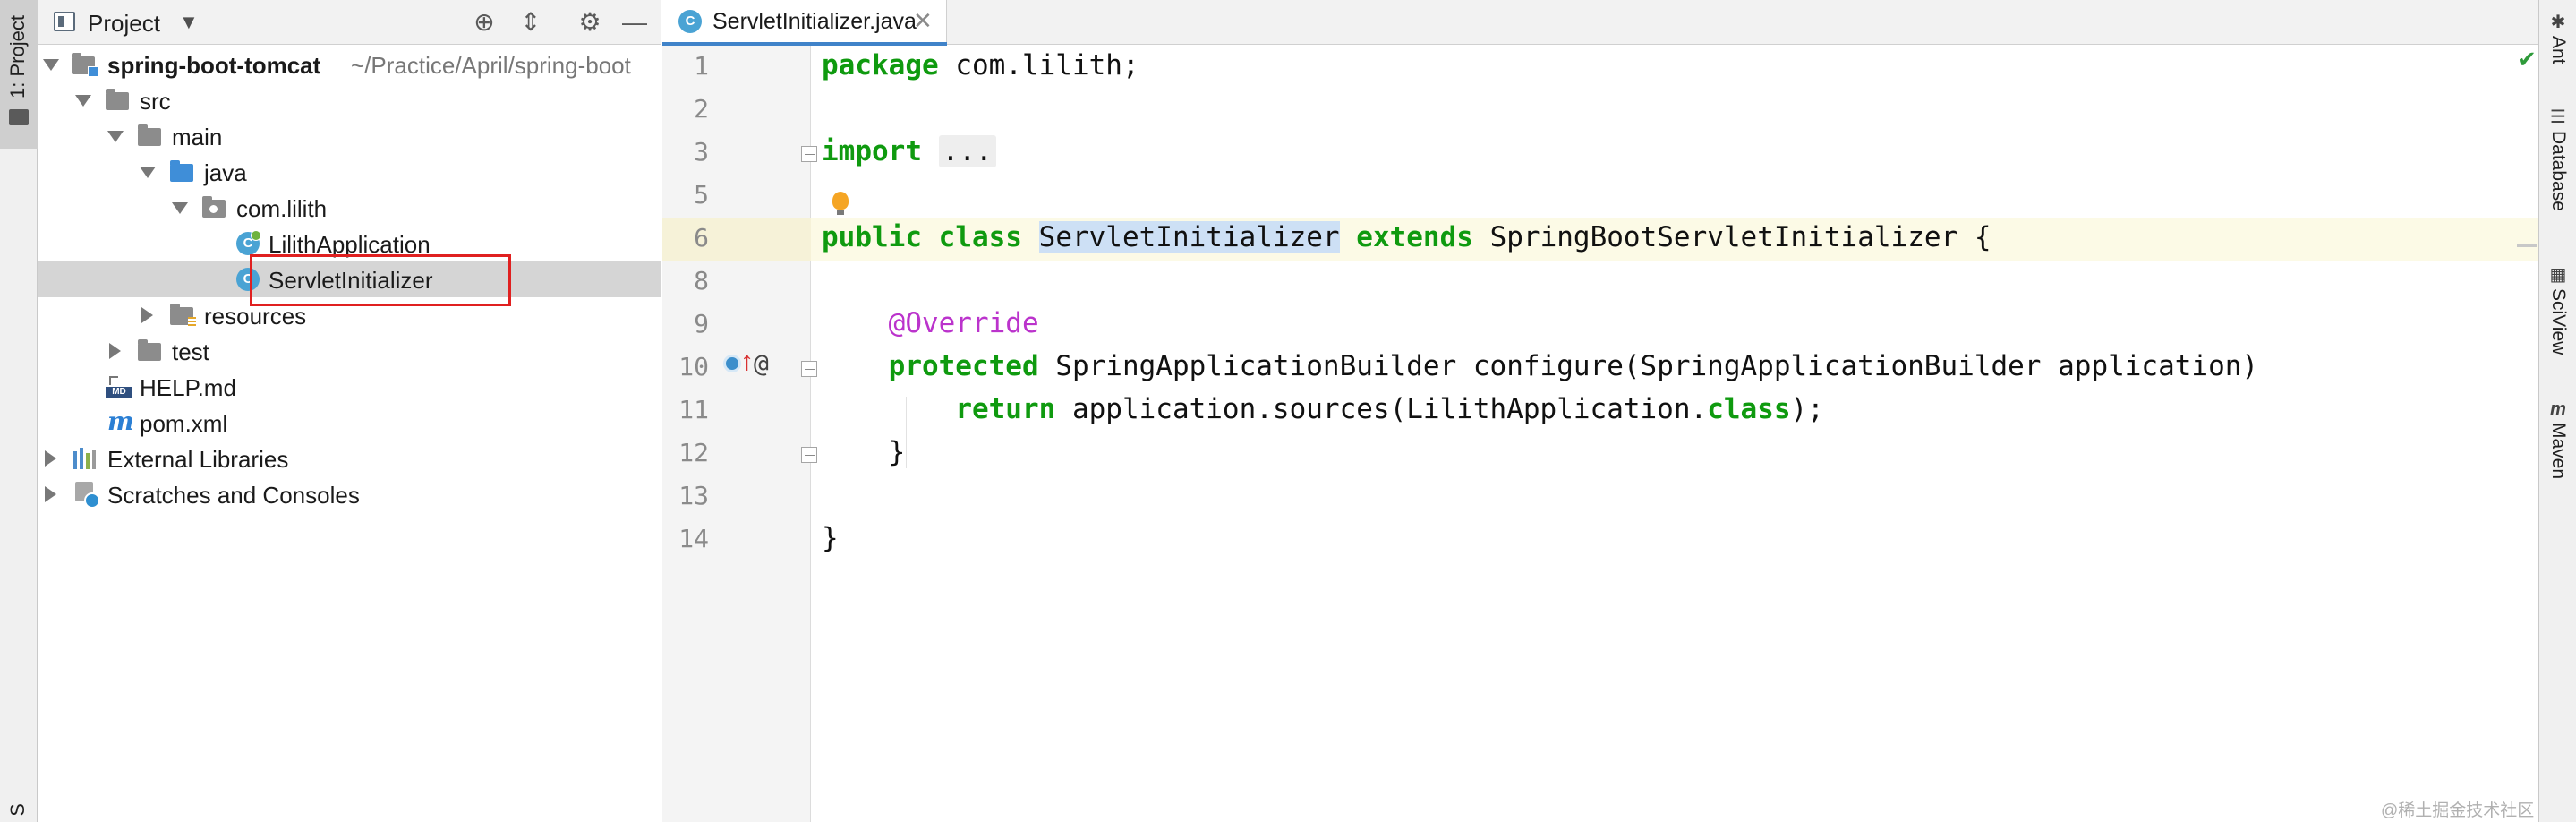 This screenshot has width=2576, height=822. I want to click on error-stripe-mark, so click(2527, 246).